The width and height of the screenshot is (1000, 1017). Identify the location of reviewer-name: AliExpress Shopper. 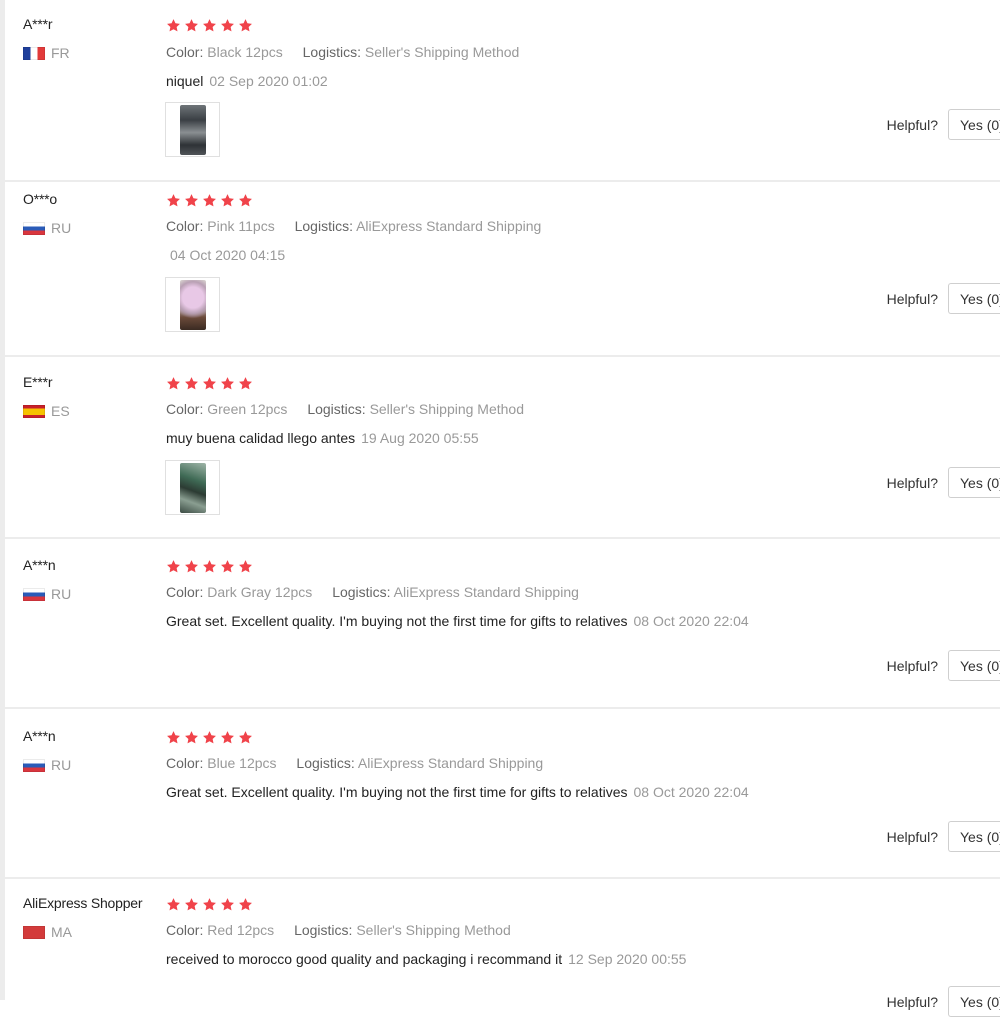
(83, 903).